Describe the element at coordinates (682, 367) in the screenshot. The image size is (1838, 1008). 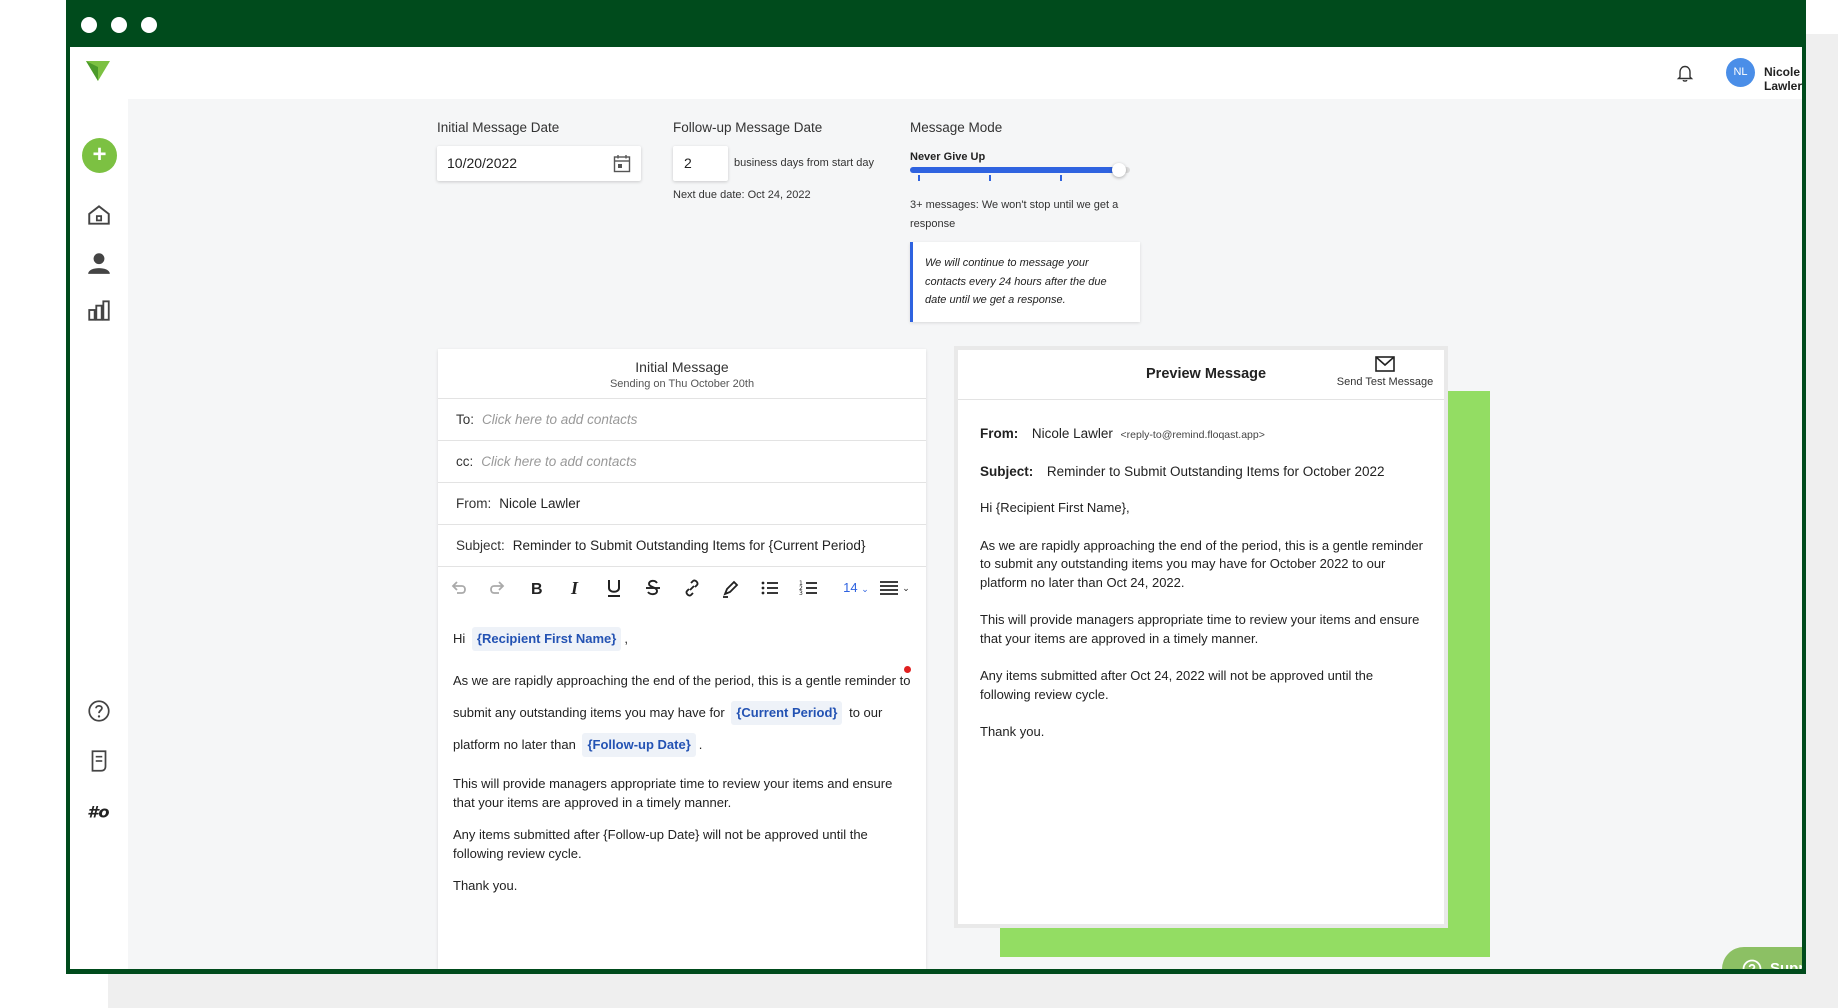
I see `editor-title: Initial Message` at that location.